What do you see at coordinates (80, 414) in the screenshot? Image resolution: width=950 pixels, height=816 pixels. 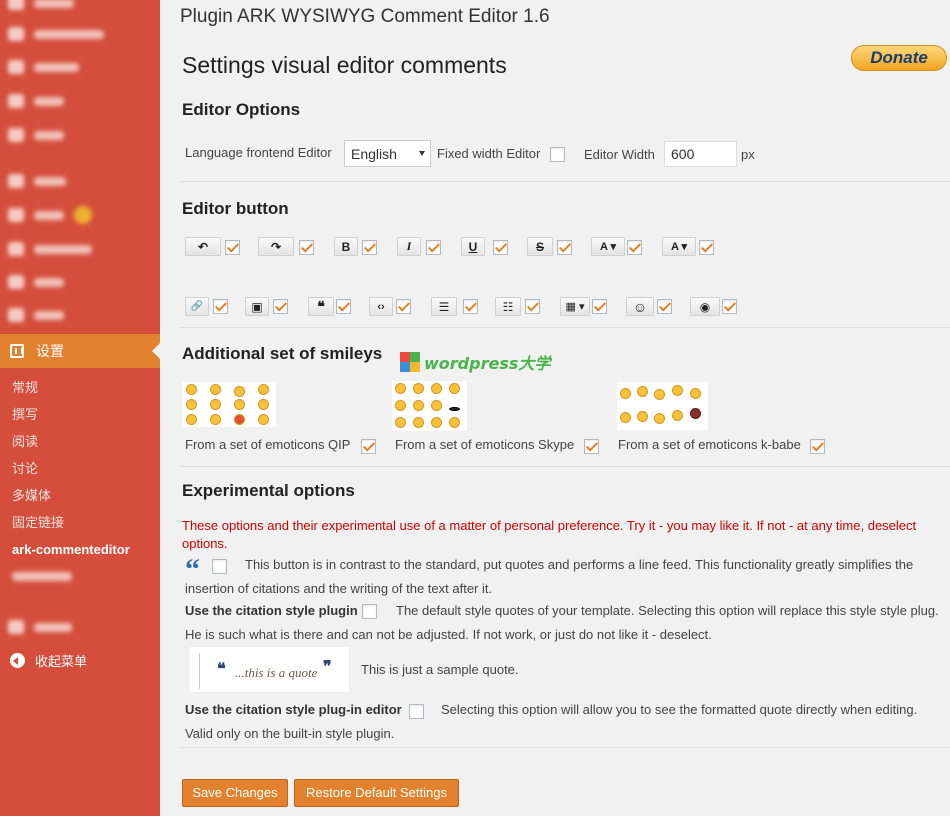 I see `submenu-item-writing: 撰写` at bounding box center [80, 414].